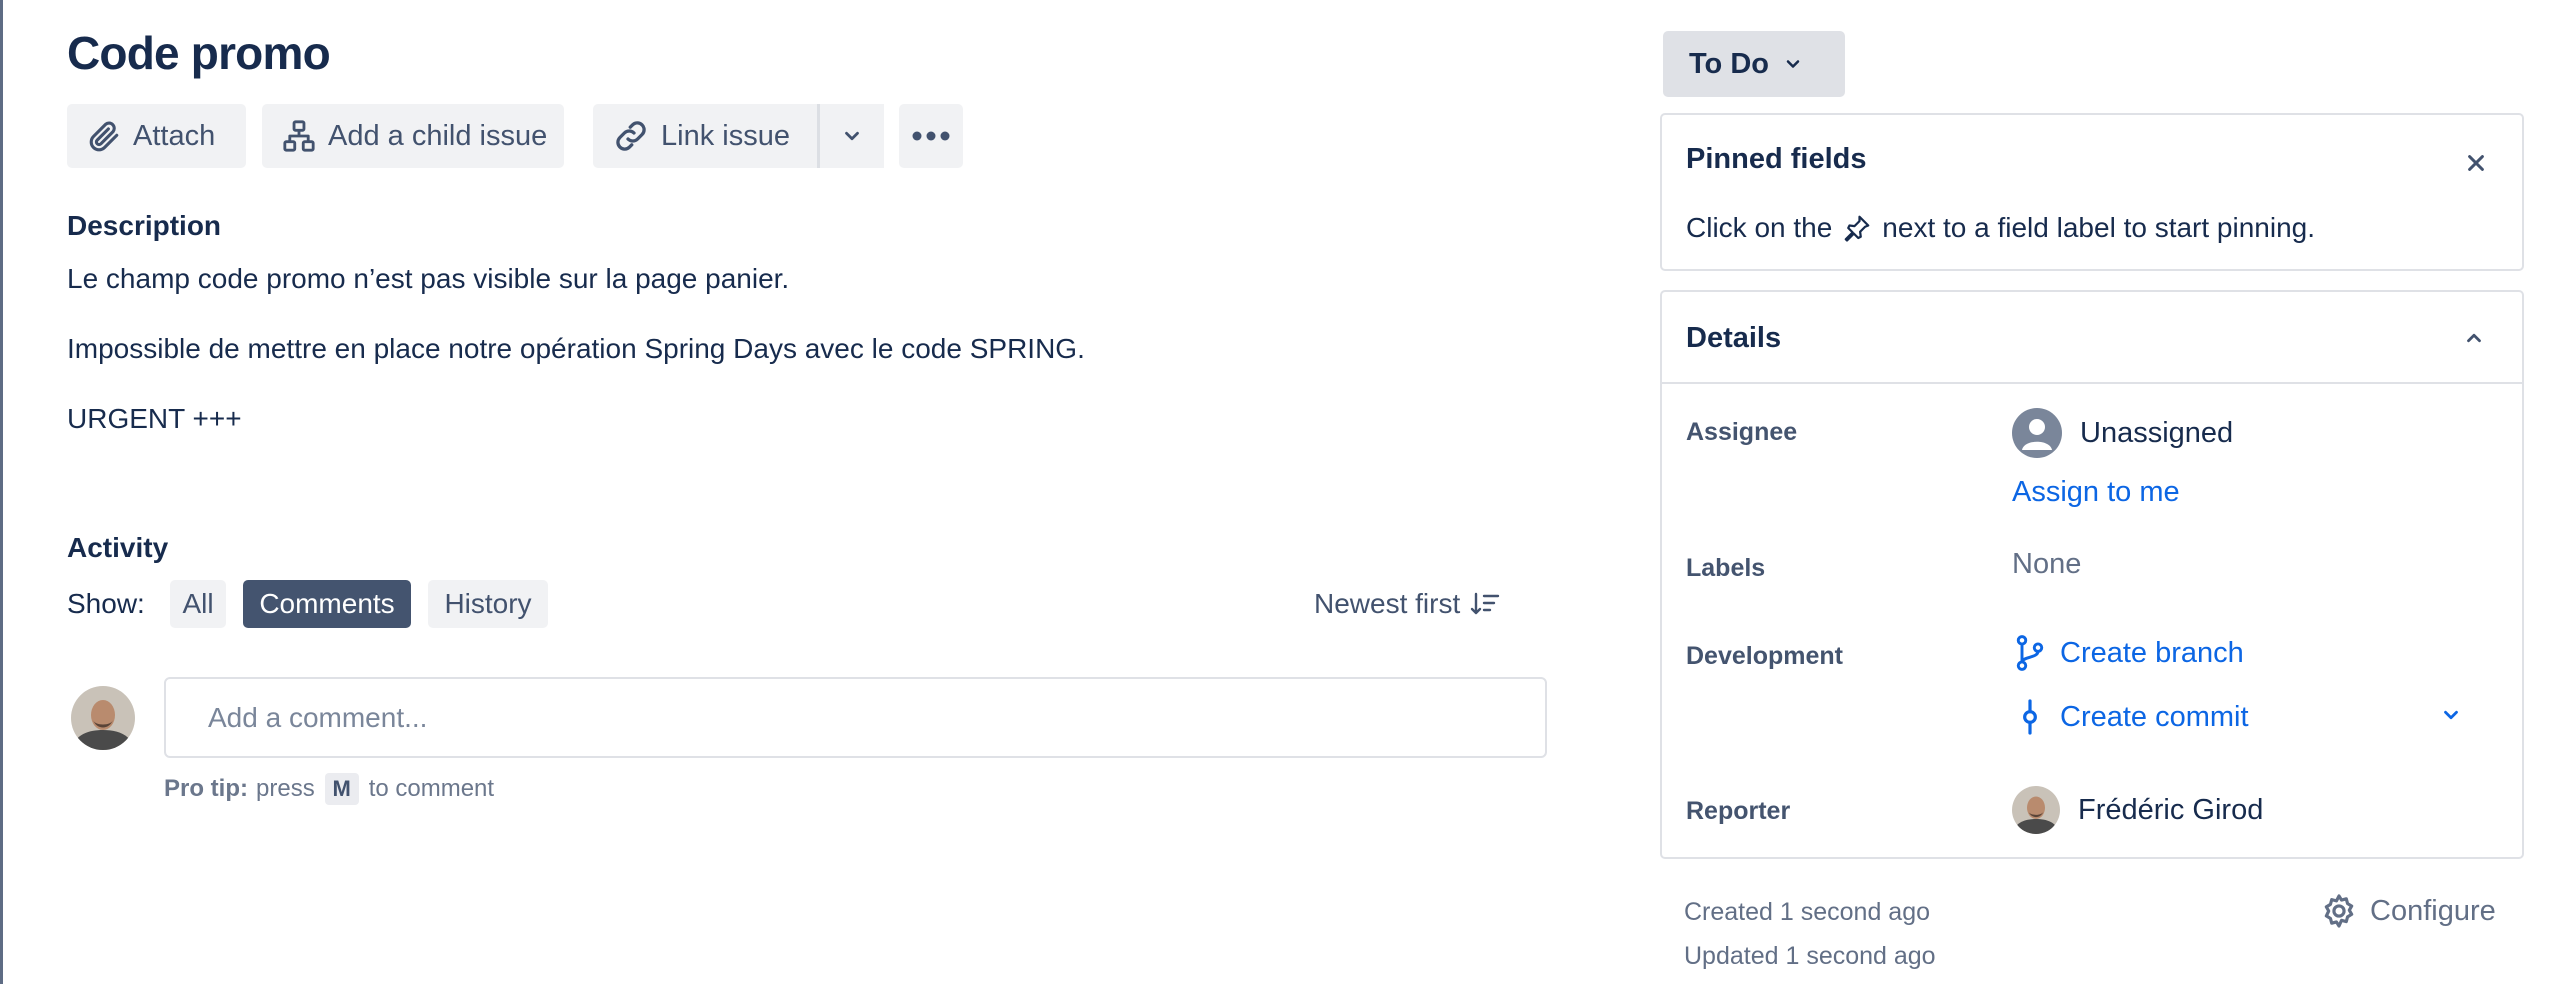 The image size is (2560, 984). I want to click on more-icon, so click(931, 136).